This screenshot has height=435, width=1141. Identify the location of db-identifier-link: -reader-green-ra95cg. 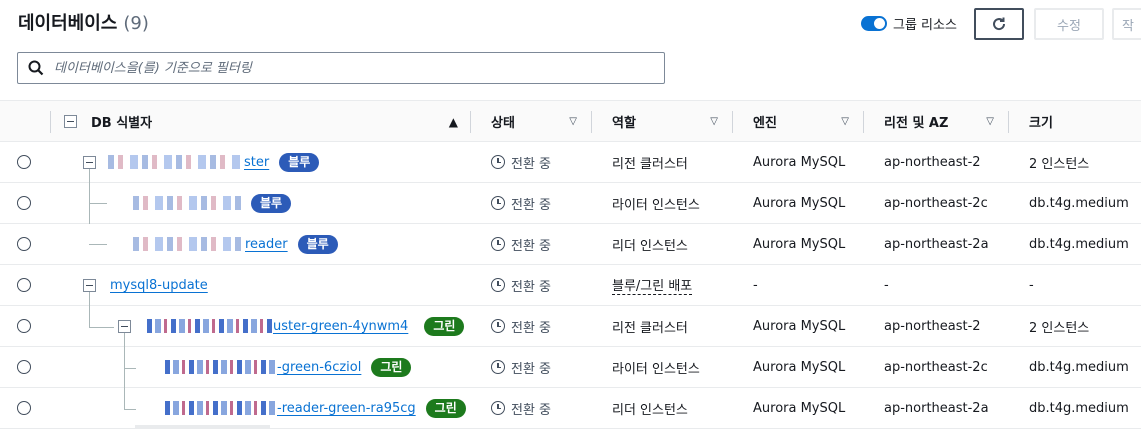
(346, 408).